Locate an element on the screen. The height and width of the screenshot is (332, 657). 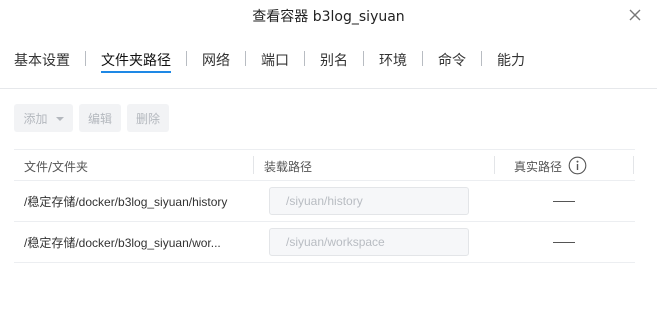
tab-folder-paths: 文件夹路径 is located at coordinates (136, 60).